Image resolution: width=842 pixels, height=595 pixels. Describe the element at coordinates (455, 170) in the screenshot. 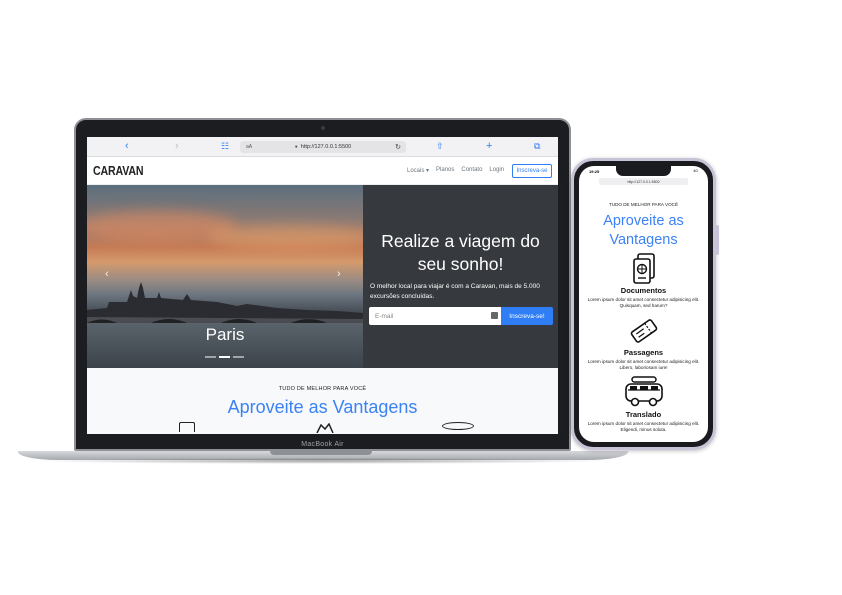

I see `nav-links: Locais ▾ Planos Contato Login` at that location.